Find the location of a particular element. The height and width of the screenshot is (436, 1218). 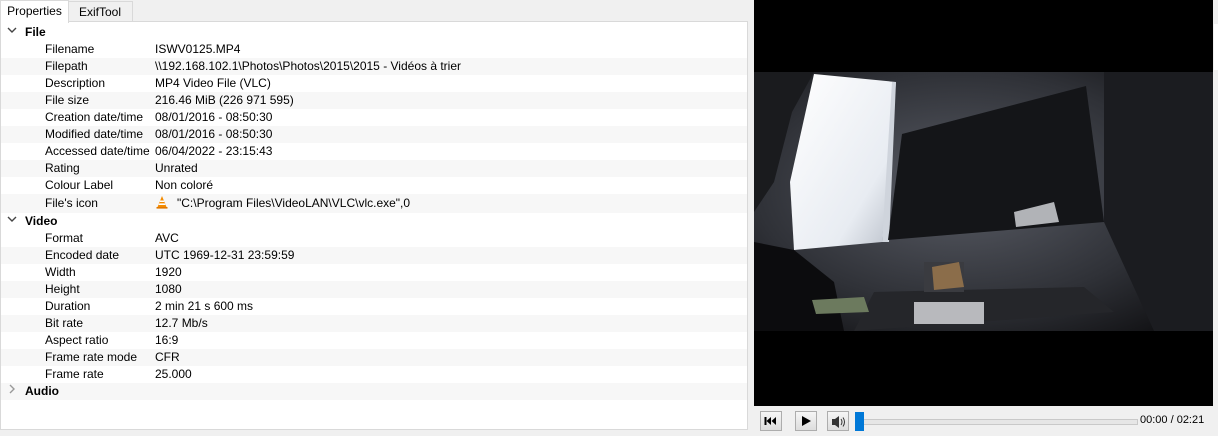

table-row: Creation date/time 08/01/2016 - 08:50:30 is located at coordinates (374, 117).